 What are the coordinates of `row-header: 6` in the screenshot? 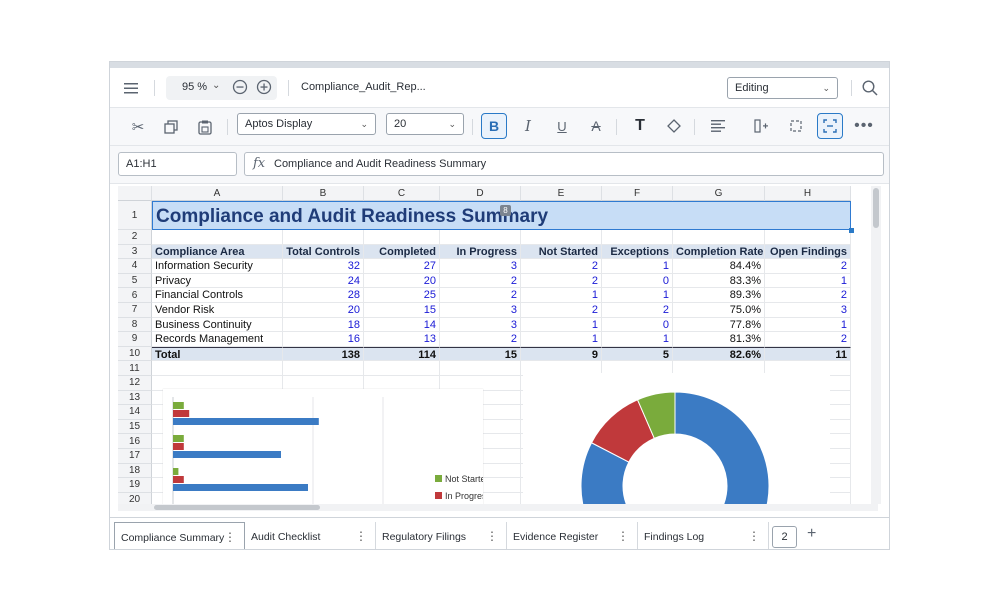 It's located at (135, 295).